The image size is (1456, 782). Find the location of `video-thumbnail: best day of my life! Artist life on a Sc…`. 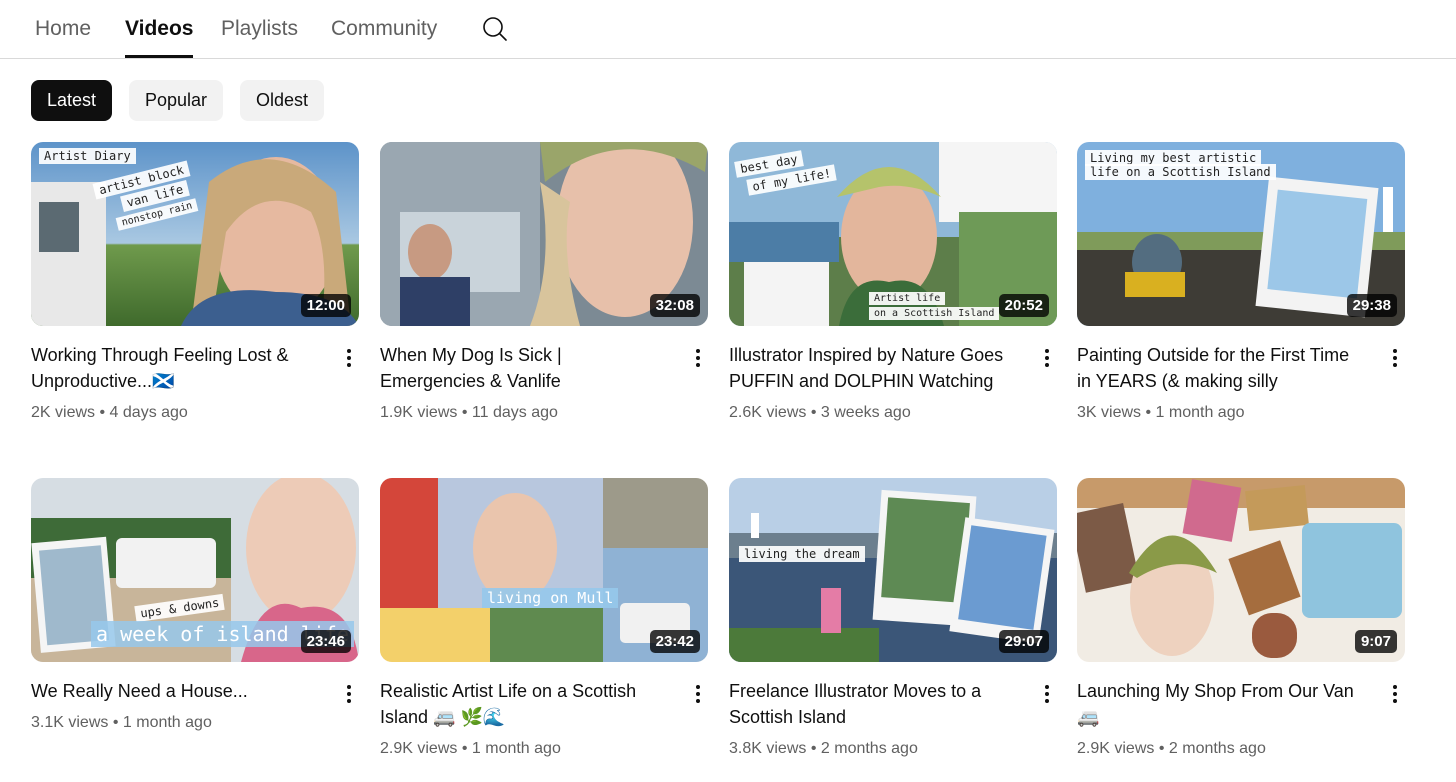

video-thumbnail: best day of my life! Artist life on a Sc… is located at coordinates (893, 234).